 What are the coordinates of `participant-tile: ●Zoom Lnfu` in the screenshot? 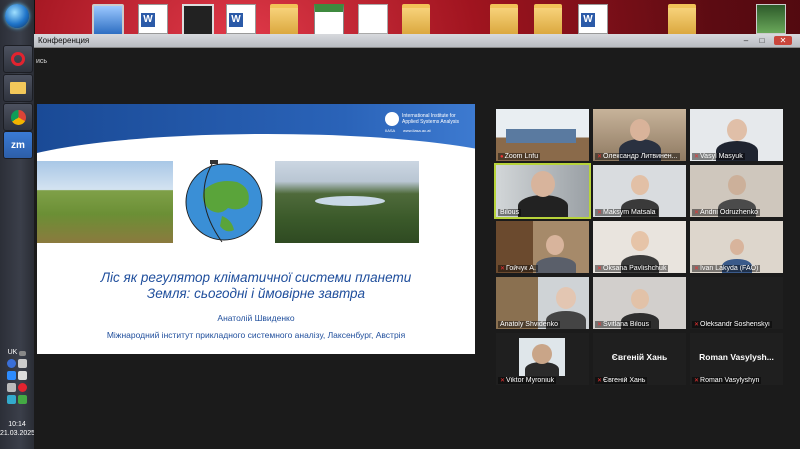 It's located at (542, 135).